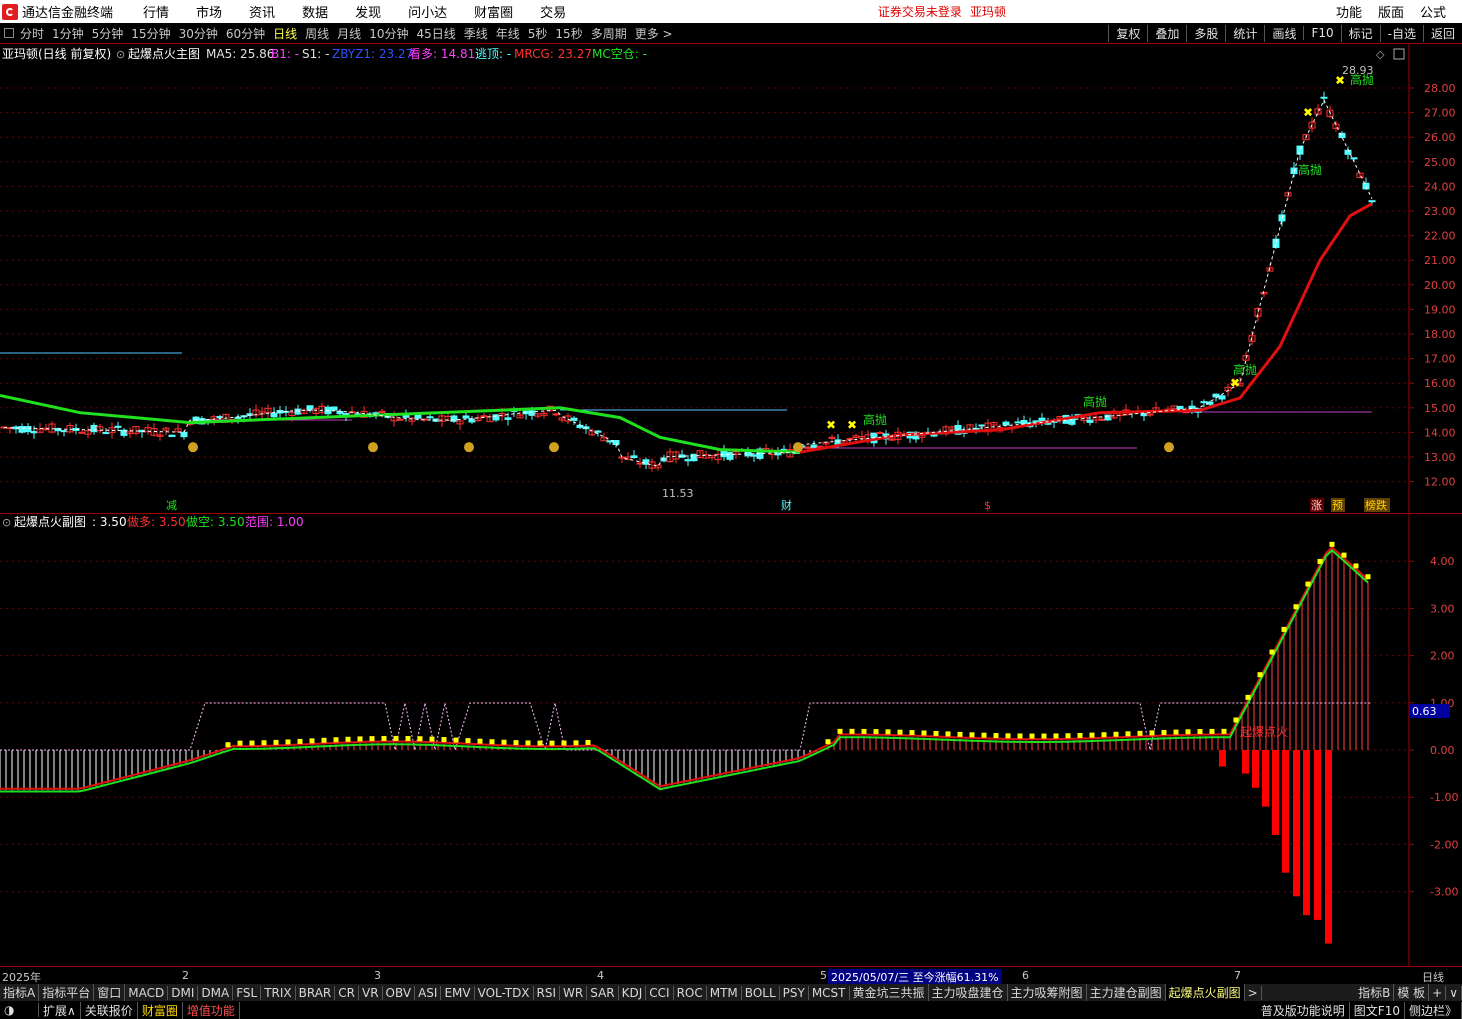 The image size is (1462, 1019). I want to click on tab-dmi: DMI, so click(183, 992).